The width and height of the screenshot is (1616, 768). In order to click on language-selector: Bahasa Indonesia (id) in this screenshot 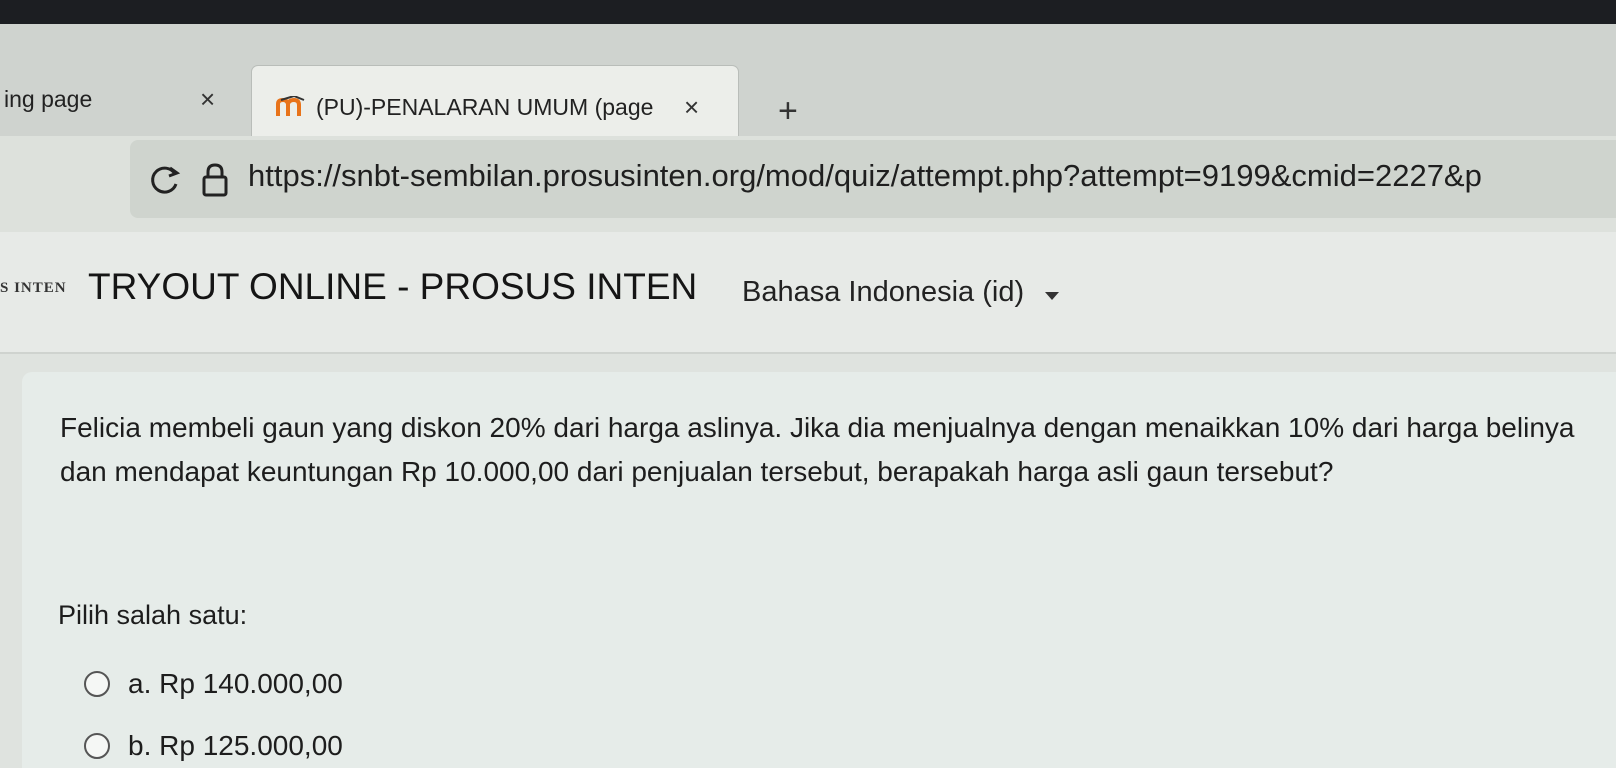, I will do `click(901, 292)`.